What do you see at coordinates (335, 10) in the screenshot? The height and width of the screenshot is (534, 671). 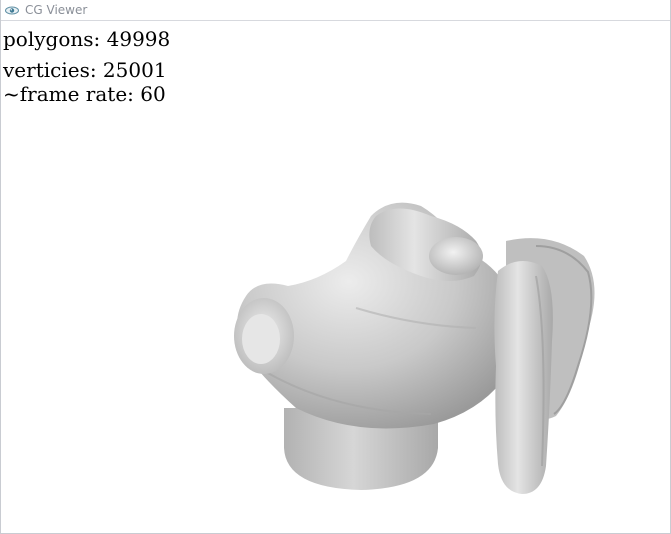 I see `title-bar: CG Viewer` at bounding box center [335, 10].